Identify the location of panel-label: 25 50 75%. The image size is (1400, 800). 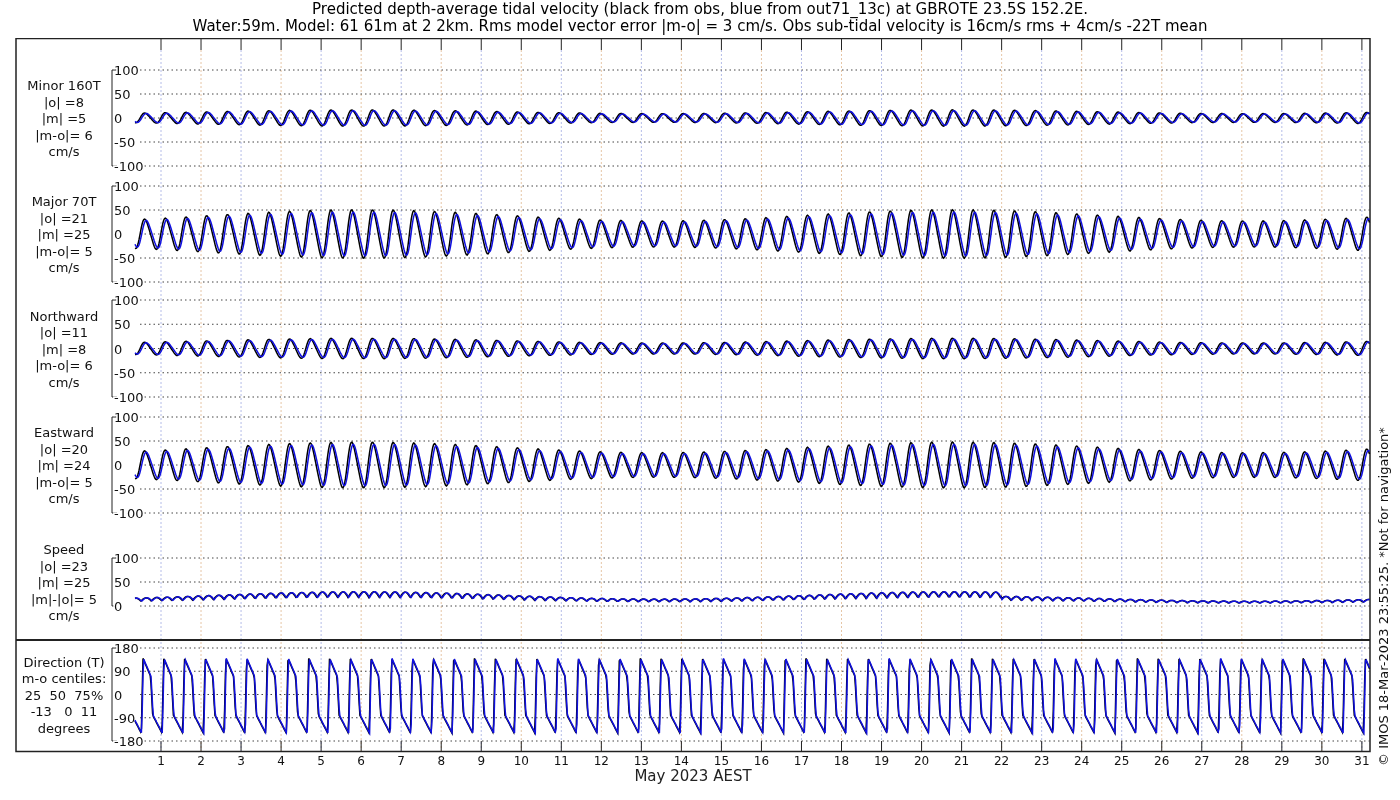
(64, 695).